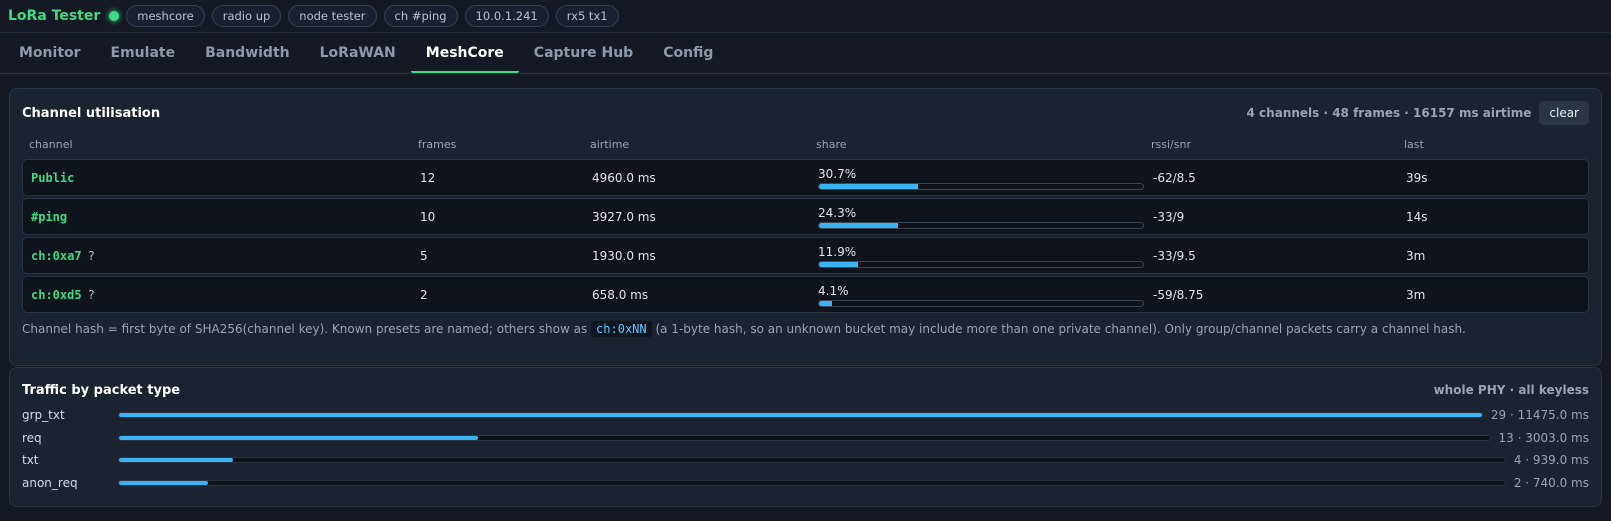 Image resolution: width=1611 pixels, height=521 pixels. I want to click on col-rssi-snr: rssi/snr, so click(1171, 144).